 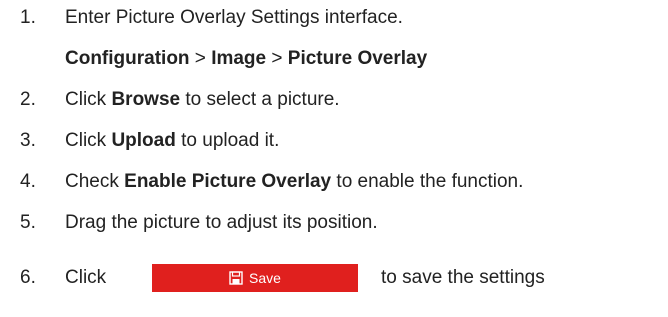 What do you see at coordinates (28, 17) in the screenshot?
I see `step-number: 1.` at bounding box center [28, 17].